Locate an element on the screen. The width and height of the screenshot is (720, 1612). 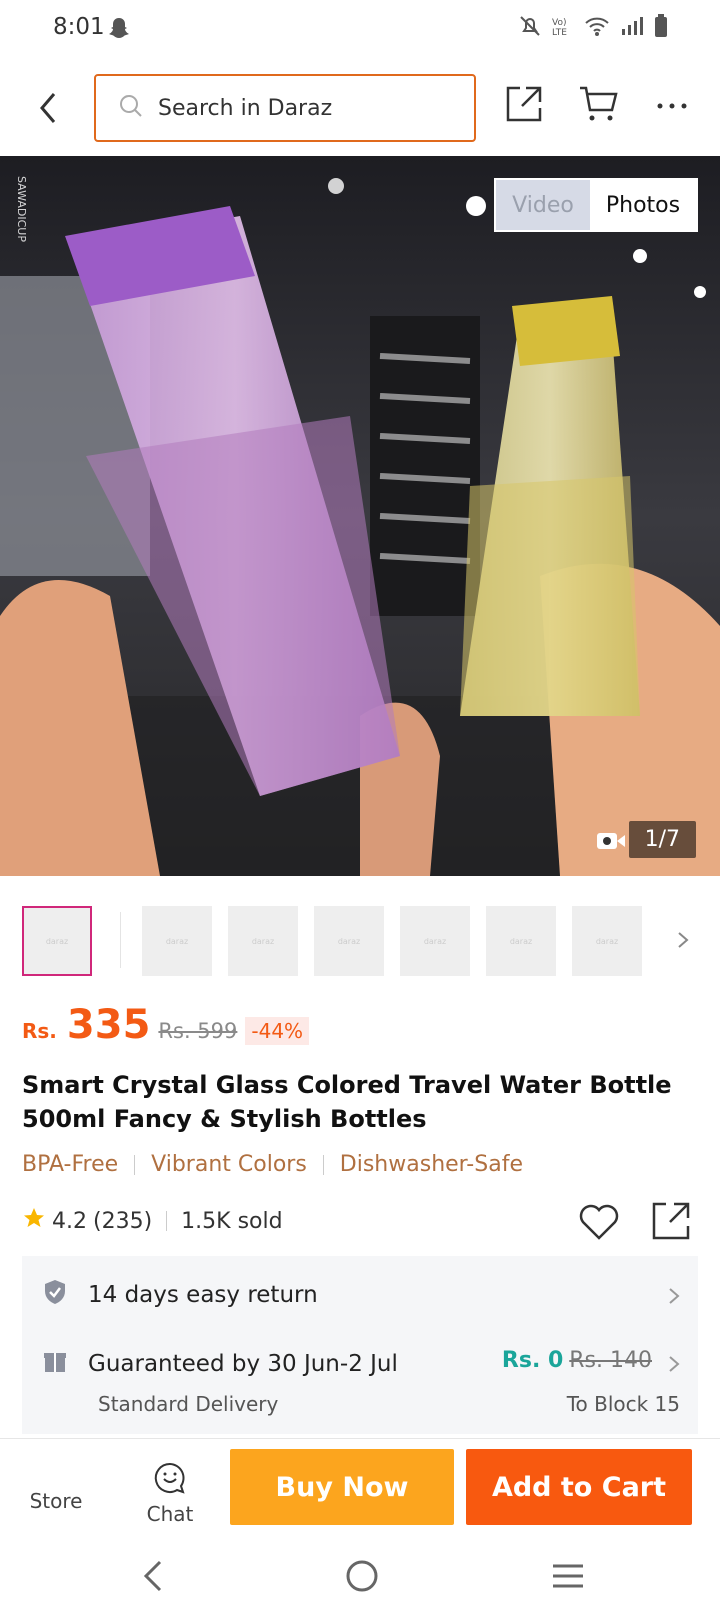
price-currency: Rs. is located at coordinates (39, 1031).